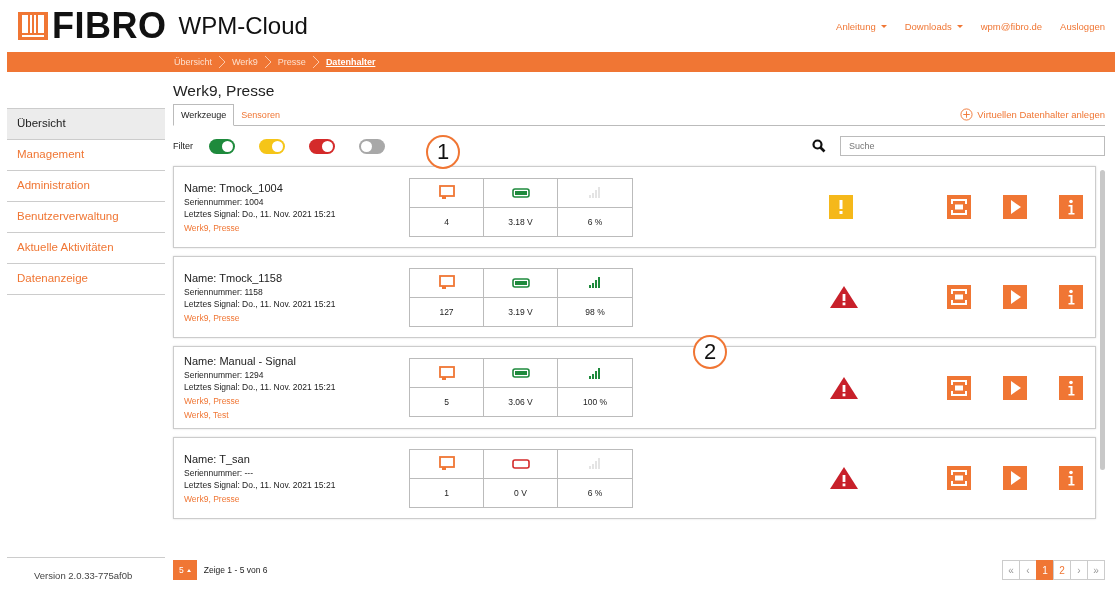  What do you see at coordinates (86, 573) in the screenshot?
I see `version-text: Version 2.0.33-775af0b` at bounding box center [86, 573].